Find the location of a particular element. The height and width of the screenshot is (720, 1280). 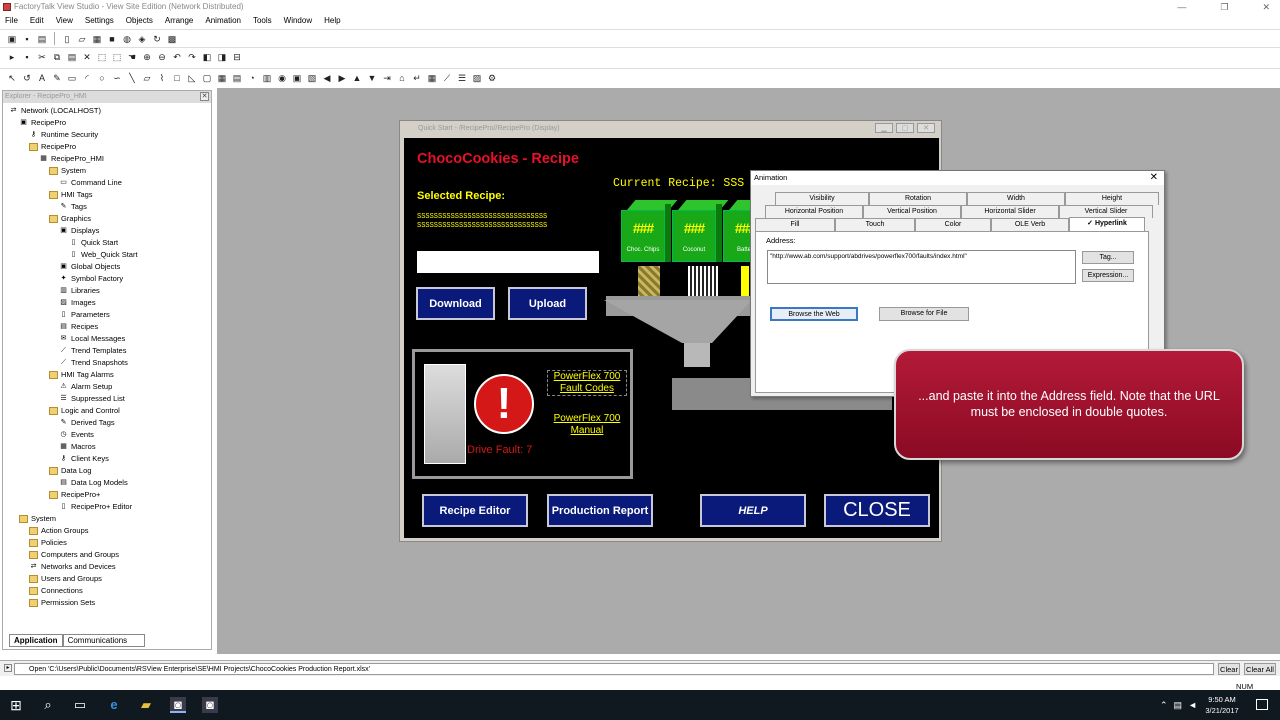

trend-icon: ⟋ is located at coordinates (447, 78).